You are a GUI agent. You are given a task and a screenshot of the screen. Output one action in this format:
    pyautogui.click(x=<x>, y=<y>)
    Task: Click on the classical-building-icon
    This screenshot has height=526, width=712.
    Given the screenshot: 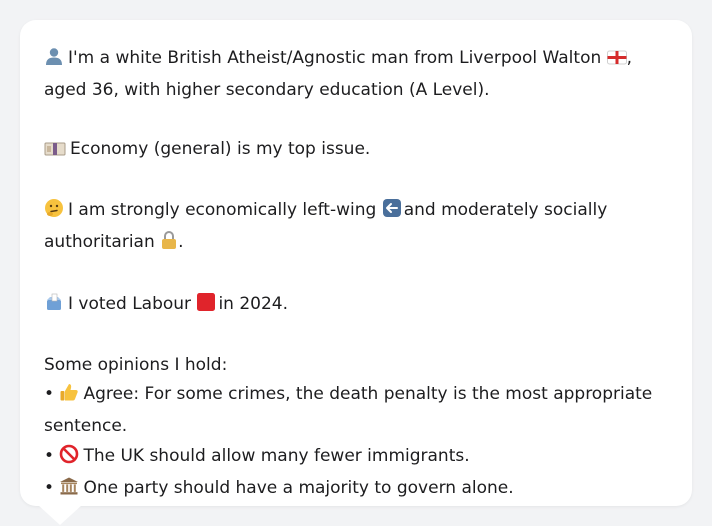 What is the action you would take?
    pyautogui.click(x=69, y=491)
    